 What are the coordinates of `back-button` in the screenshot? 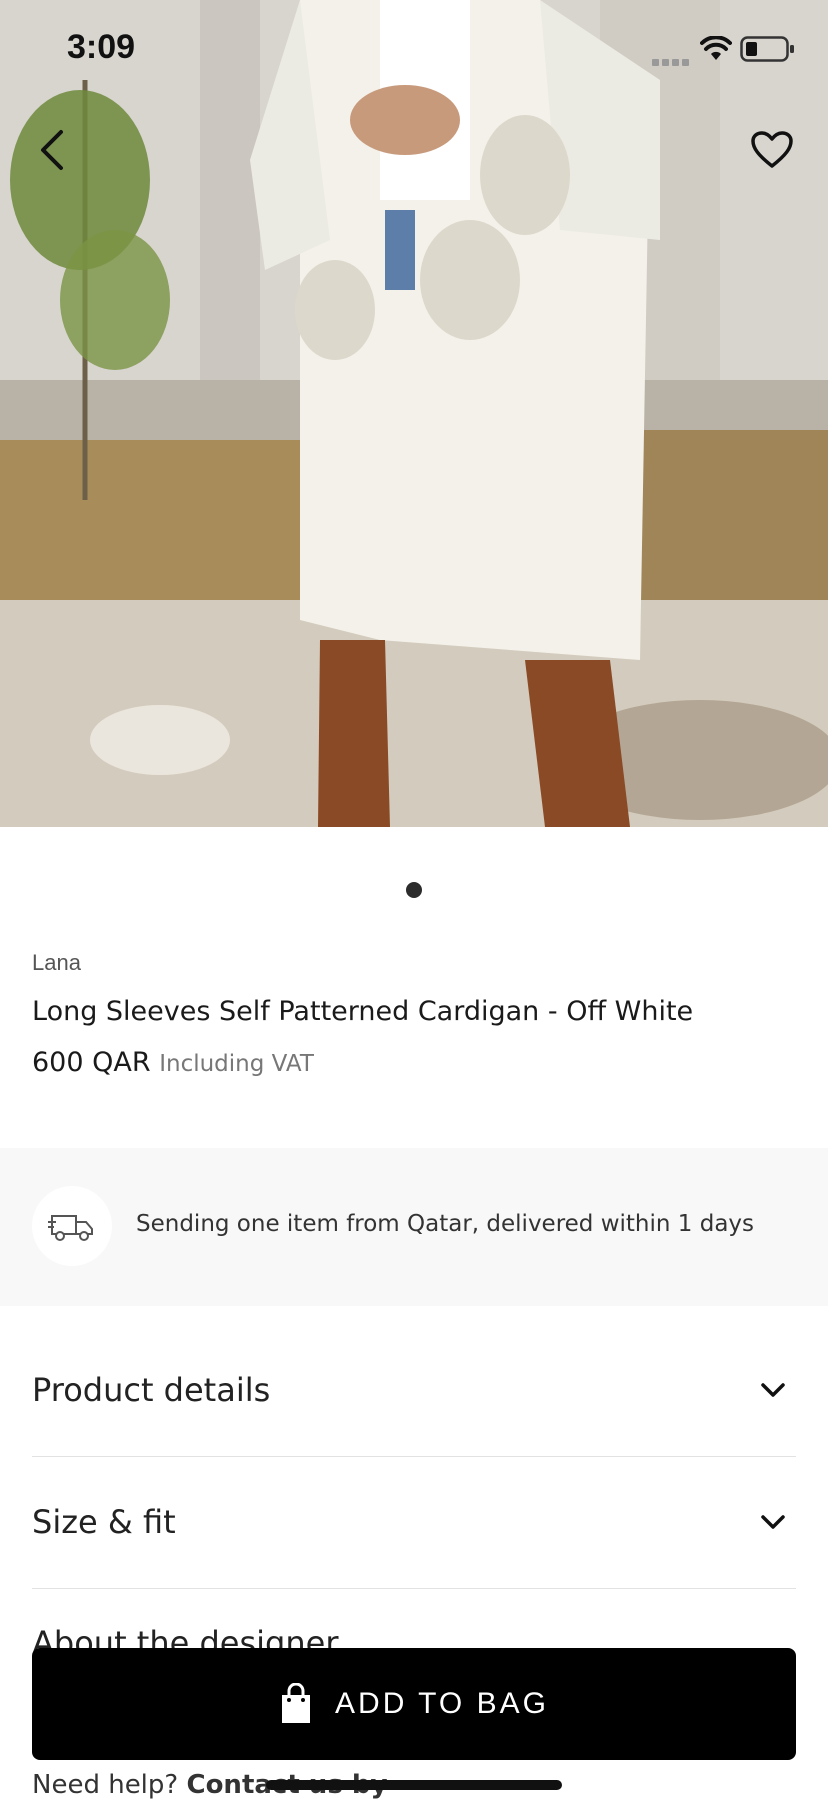 It's located at (52, 150).